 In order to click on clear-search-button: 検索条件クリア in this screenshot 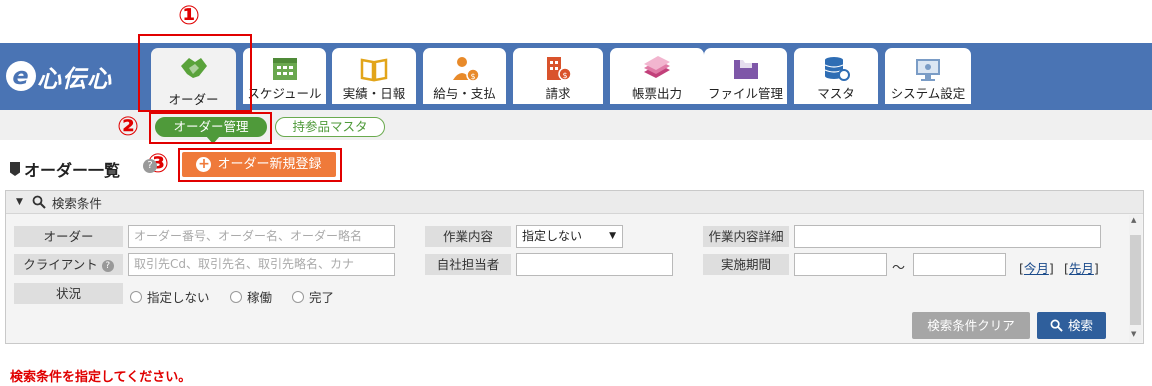, I will do `click(971, 325)`.